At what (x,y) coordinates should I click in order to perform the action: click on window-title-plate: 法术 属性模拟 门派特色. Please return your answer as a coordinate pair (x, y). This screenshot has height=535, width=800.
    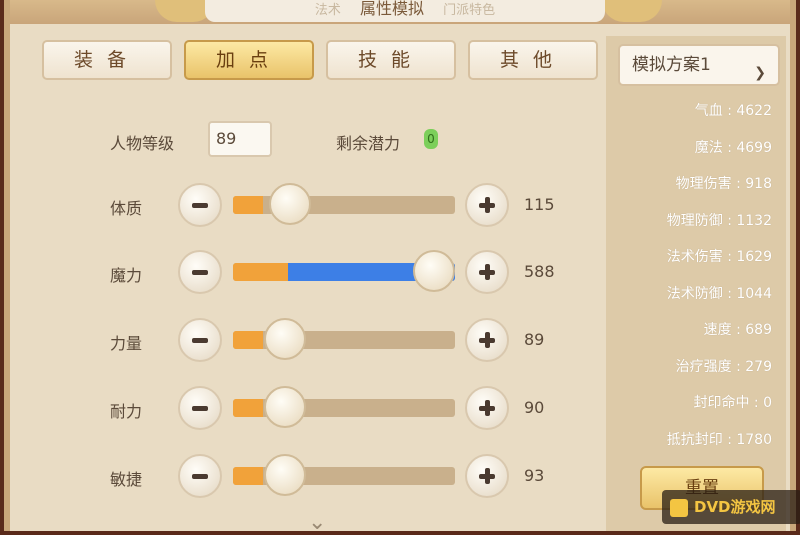
    Looking at the image, I should click on (405, 11).